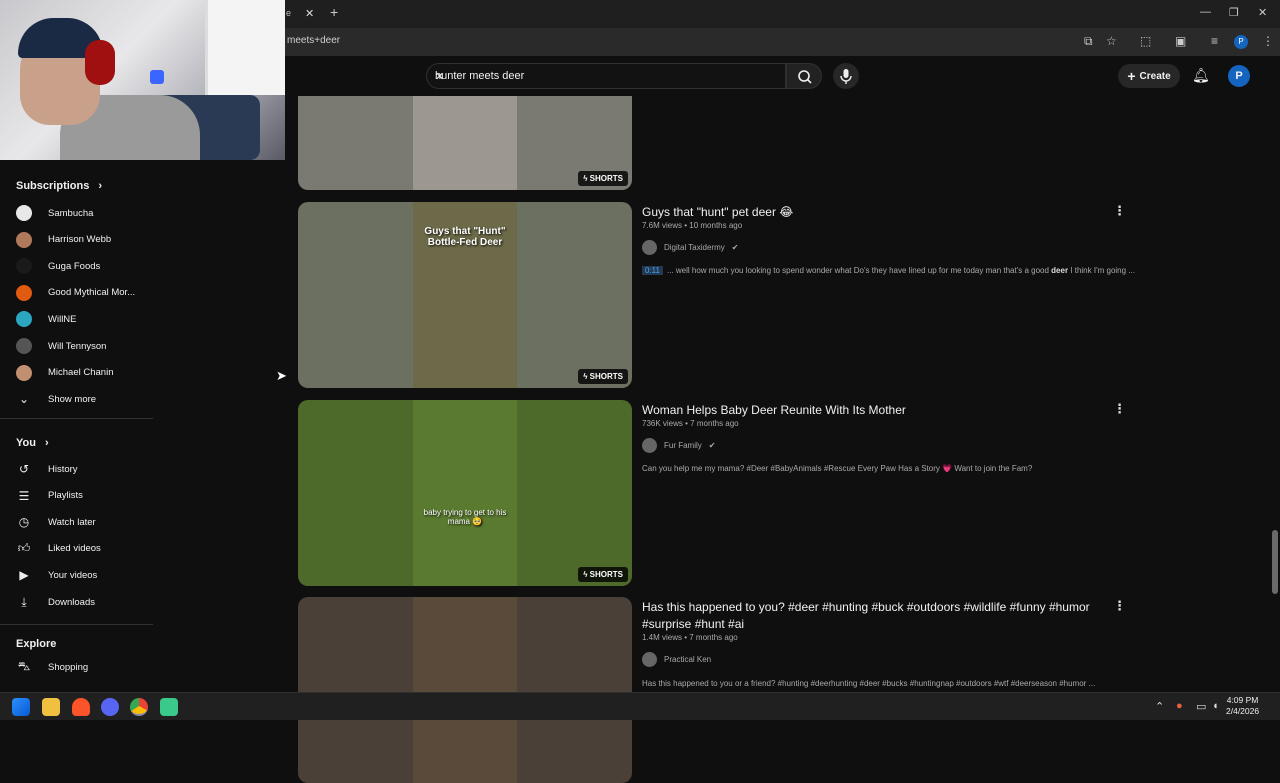 The height and width of the screenshot is (783, 1280). Describe the element at coordinates (24, 666) in the screenshot. I see `shopping-bag-icon: ⛍` at that location.